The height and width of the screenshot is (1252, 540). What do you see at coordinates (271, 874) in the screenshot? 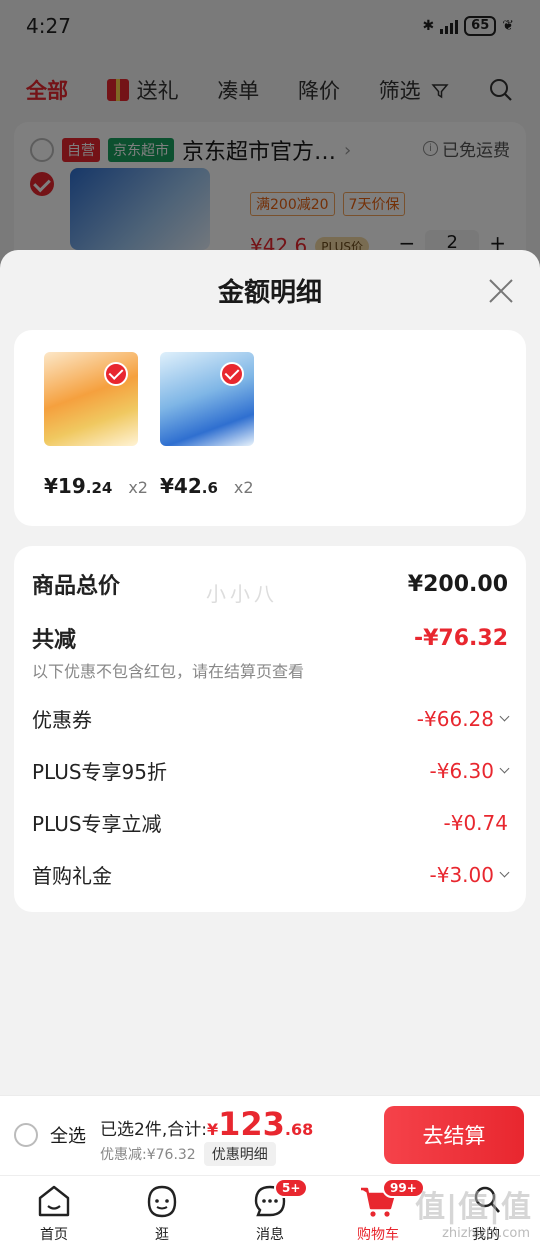
I see `first-purchase-row: 首购礼金 -¥3.00` at bounding box center [271, 874].